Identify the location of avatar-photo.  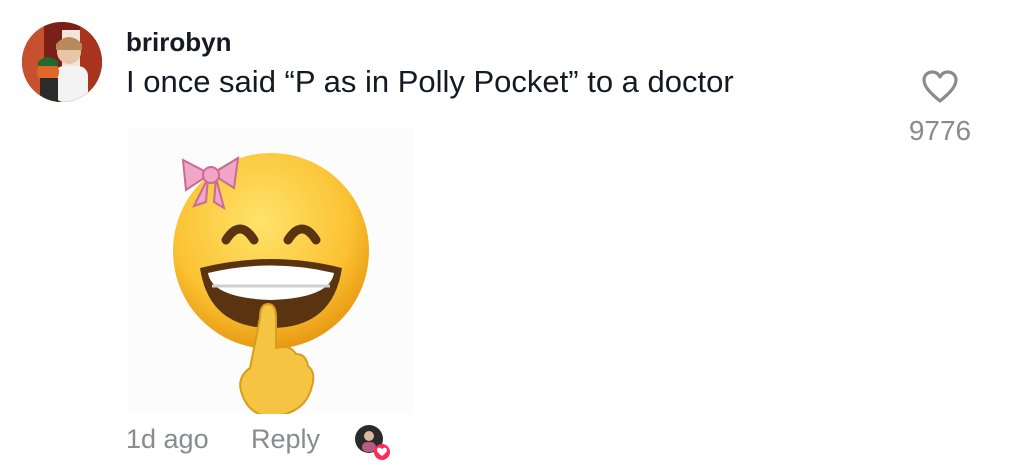
(62, 62).